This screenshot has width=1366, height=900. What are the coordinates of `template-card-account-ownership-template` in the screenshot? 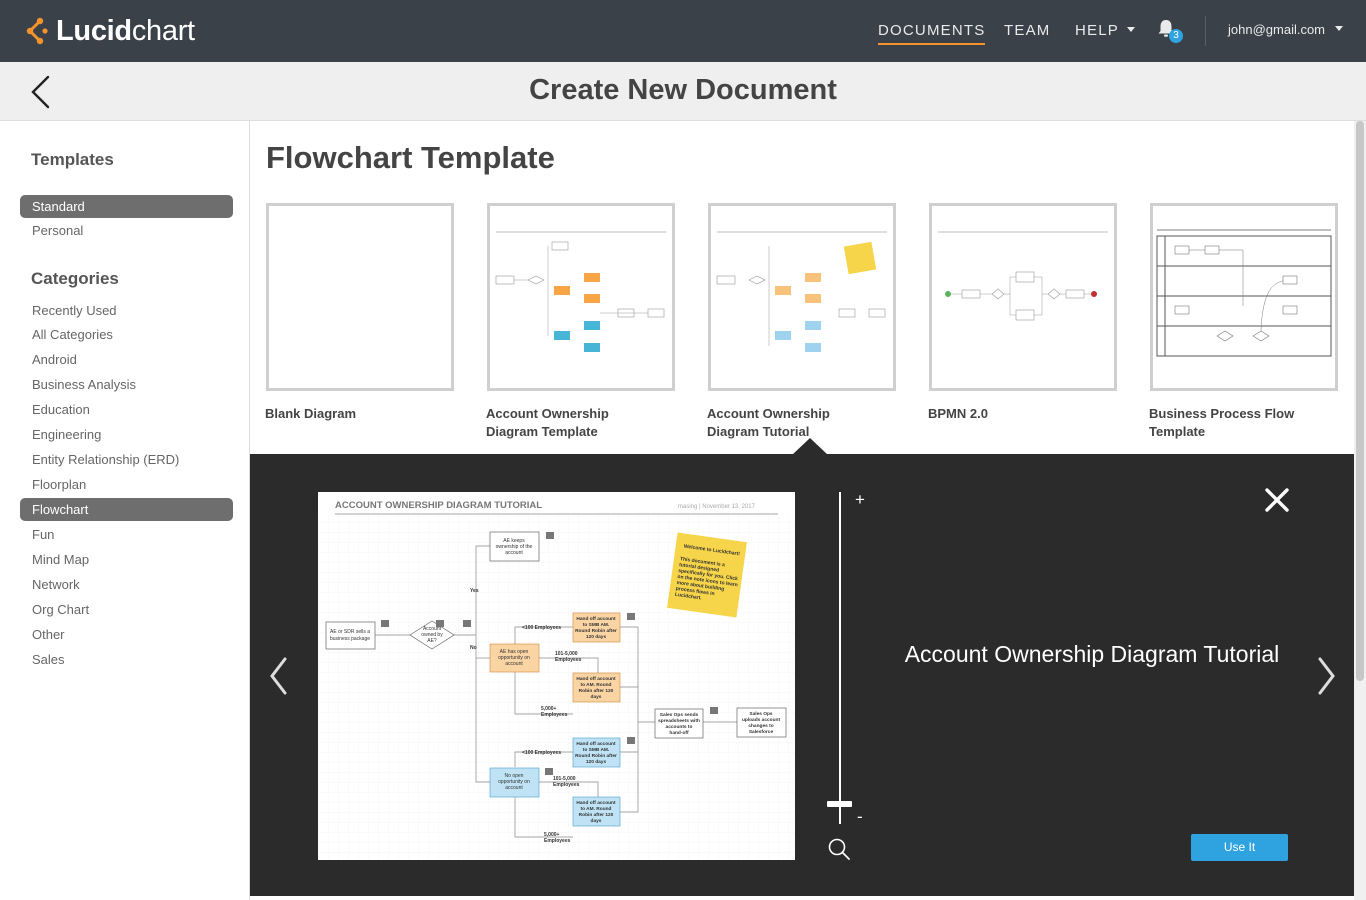 It's located at (581, 297).